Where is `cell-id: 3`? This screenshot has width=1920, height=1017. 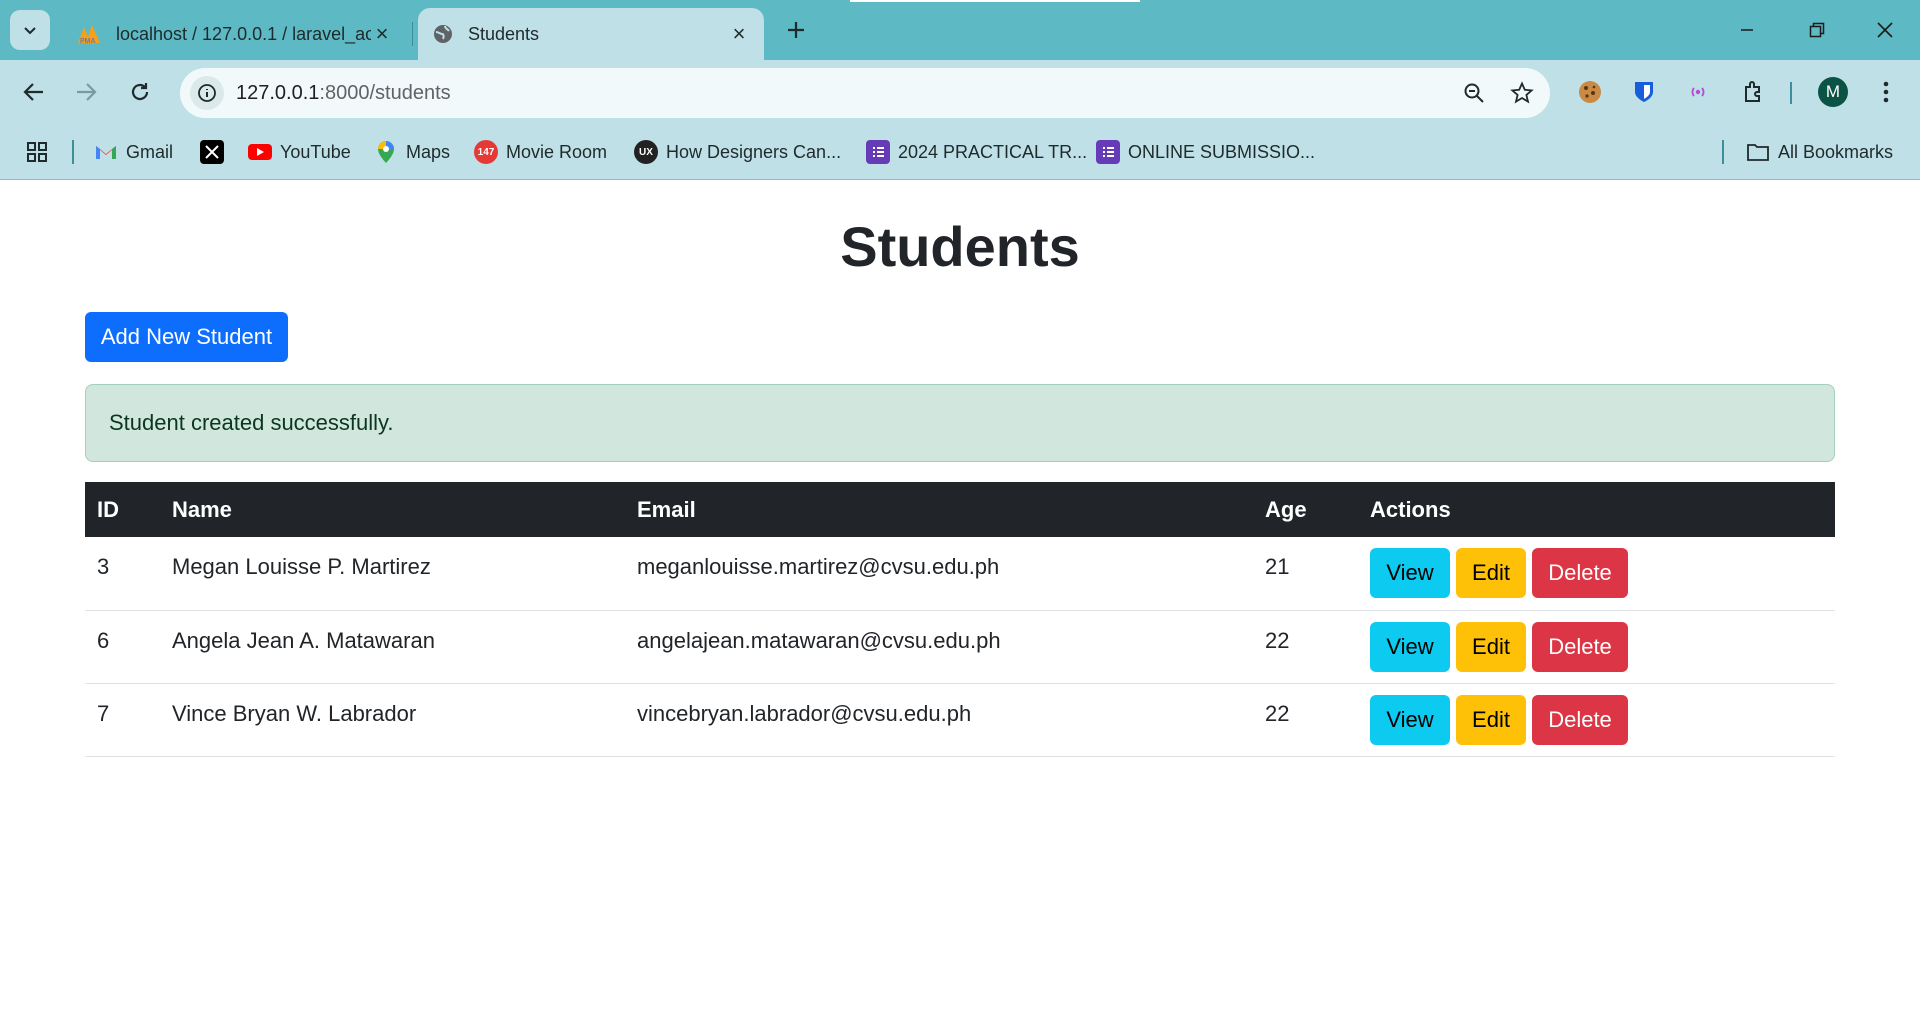
cell-id: 3 is located at coordinates (103, 566).